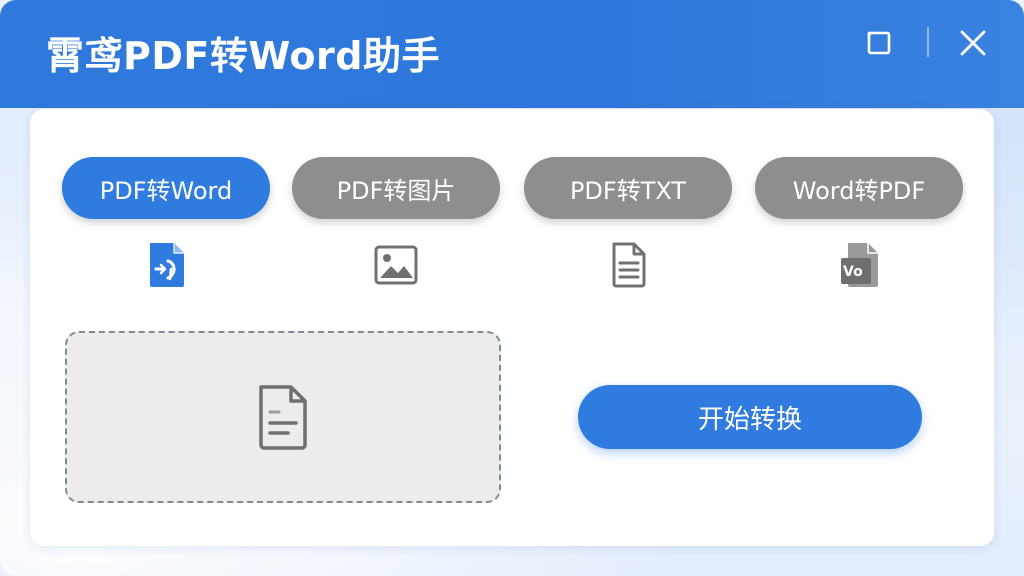 The width and height of the screenshot is (1024, 576). I want to click on word-document-icon: Vo, so click(860, 265).